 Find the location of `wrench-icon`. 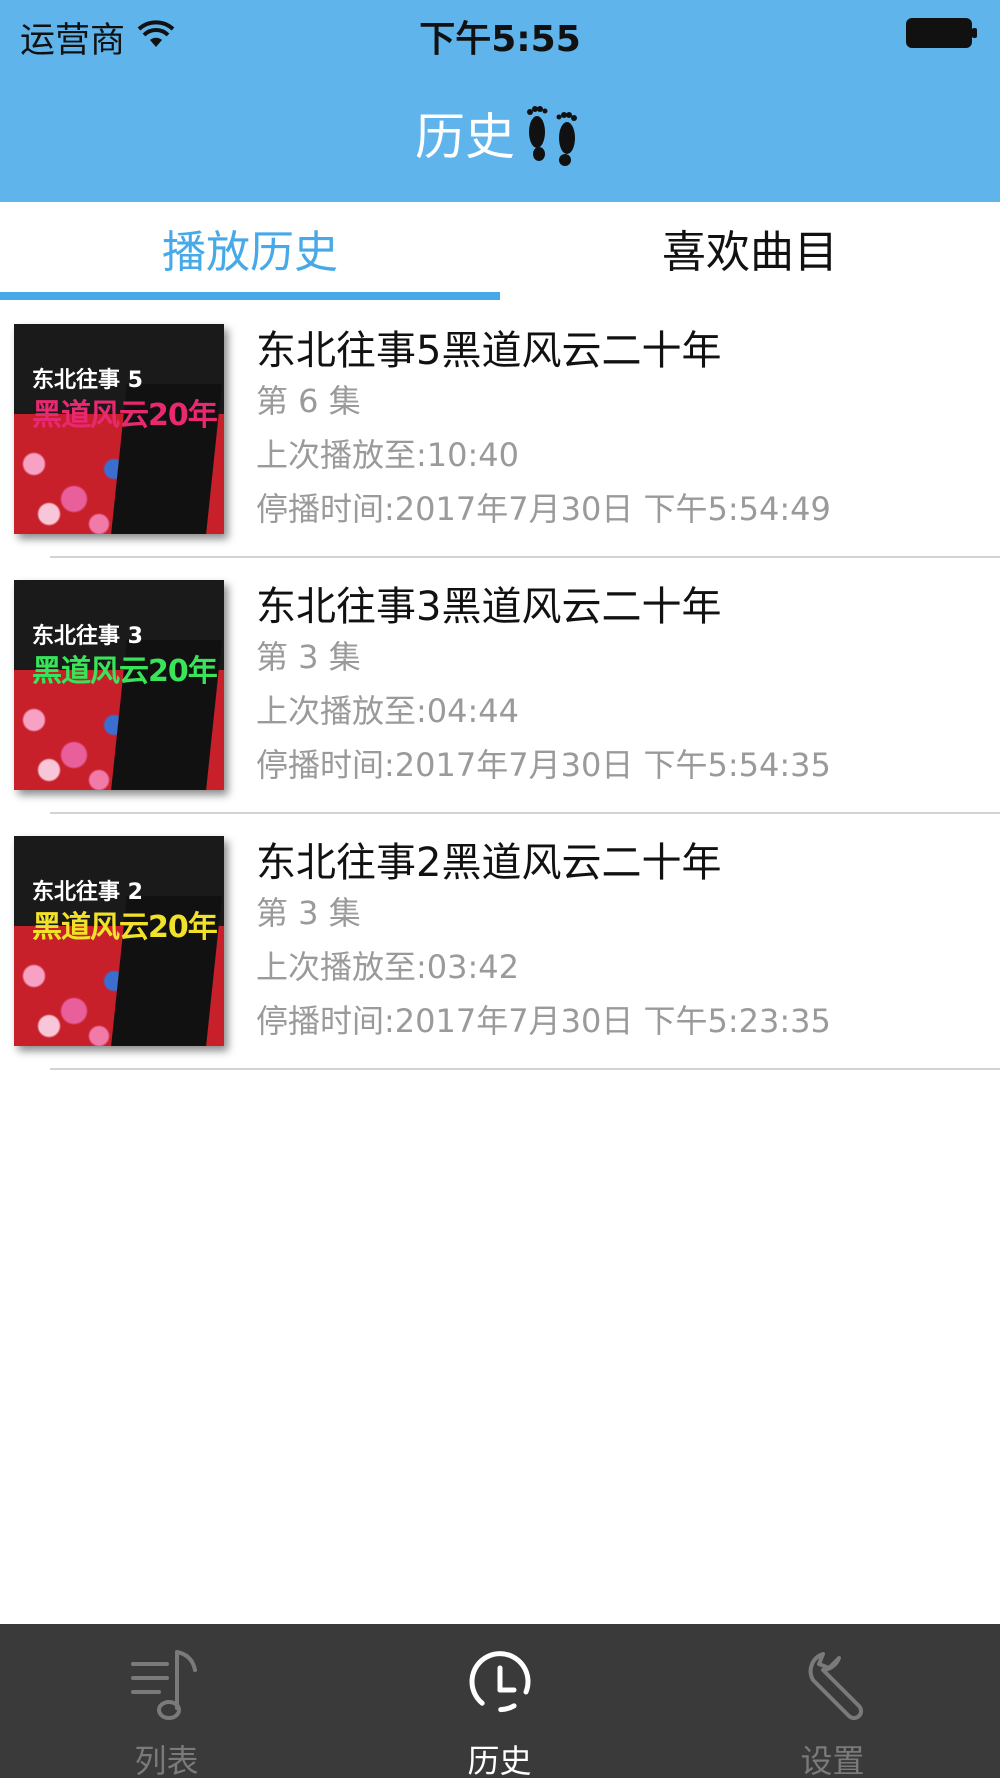

wrench-icon is located at coordinates (832, 1686).